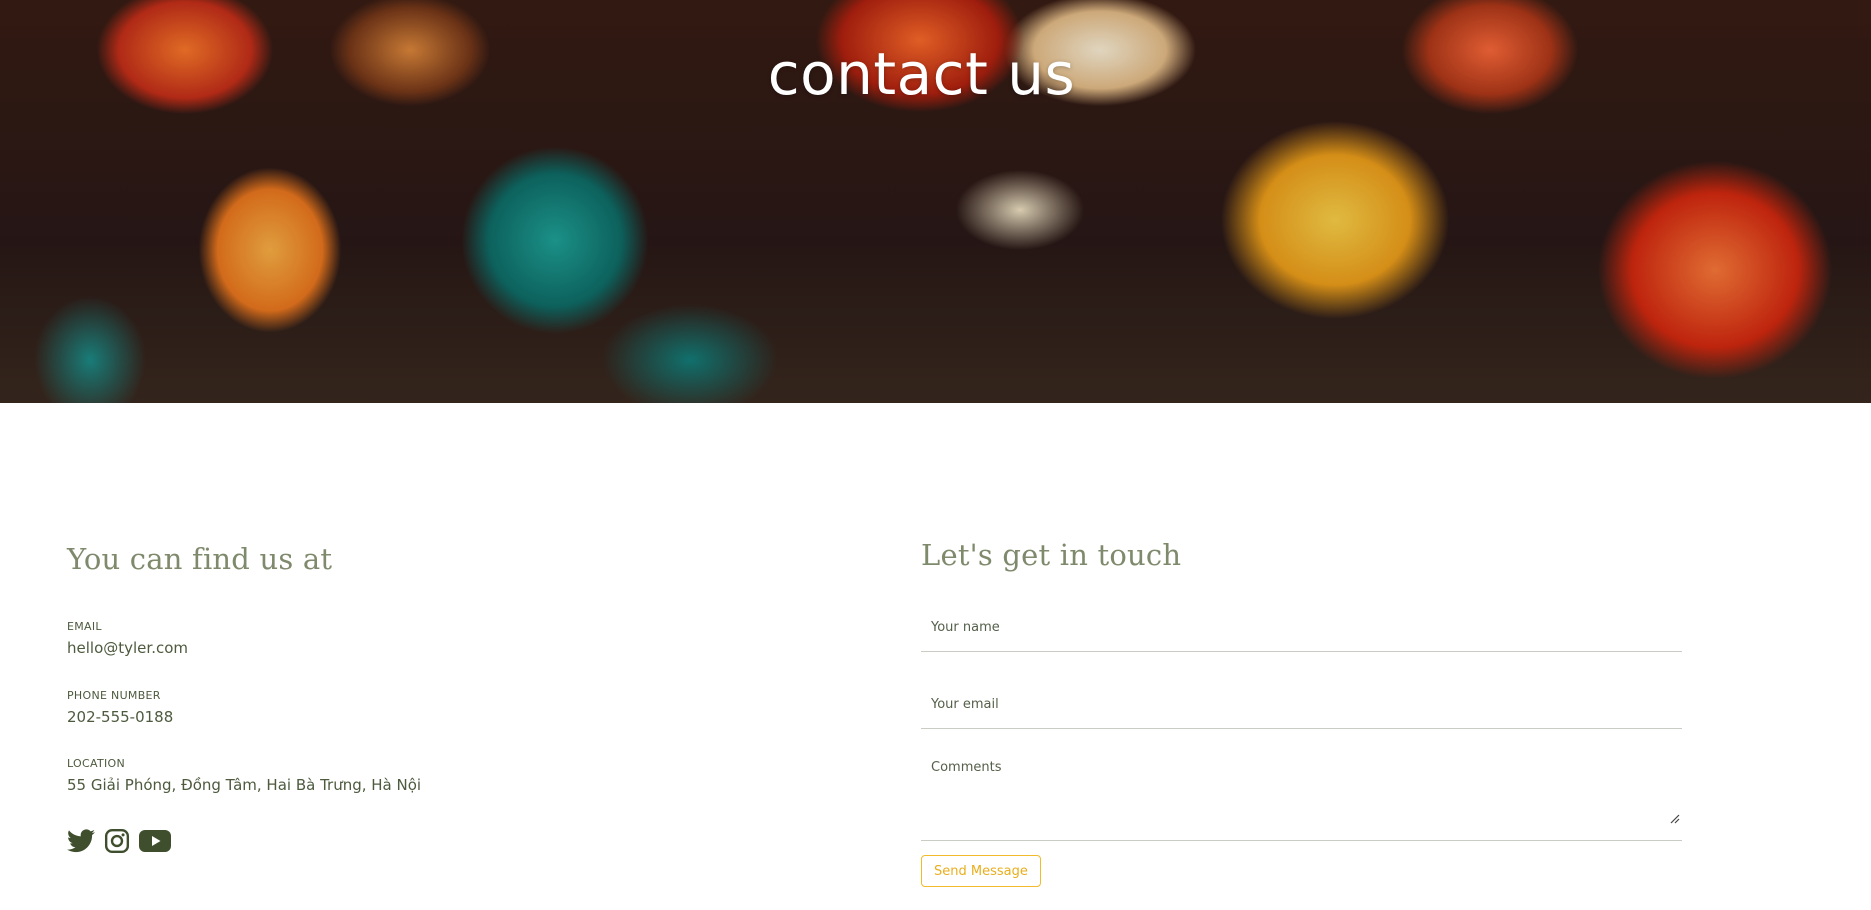 The height and width of the screenshot is (910, 1871). What do you see at coordinates (1051, 555) in the screenshot?
I see `form-heading: Let's get in touch` at bounding box center [1051, 555].